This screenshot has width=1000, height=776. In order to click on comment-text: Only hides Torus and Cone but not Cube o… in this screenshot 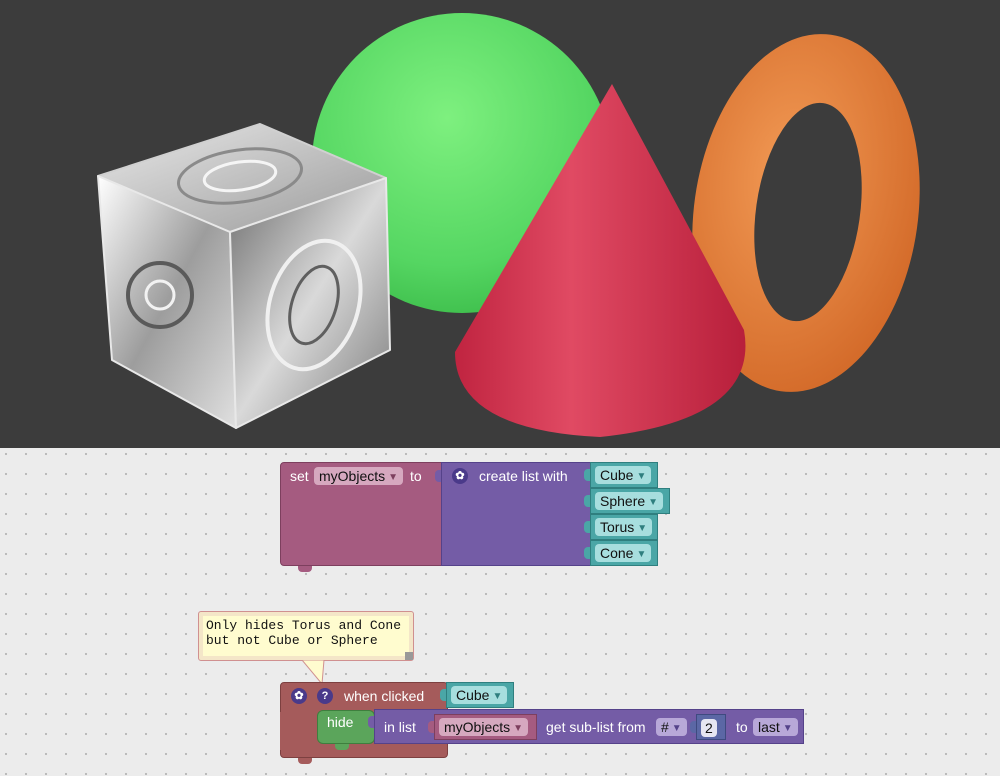, I will do `click(306, 636)`.